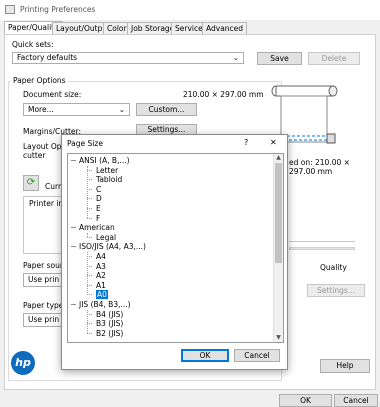 Image resolution: width=380 pixels, height=407 pixels. Describe the element at coordinates (101, 256) in the screenshot. I see `tree-item: A4` at that location.